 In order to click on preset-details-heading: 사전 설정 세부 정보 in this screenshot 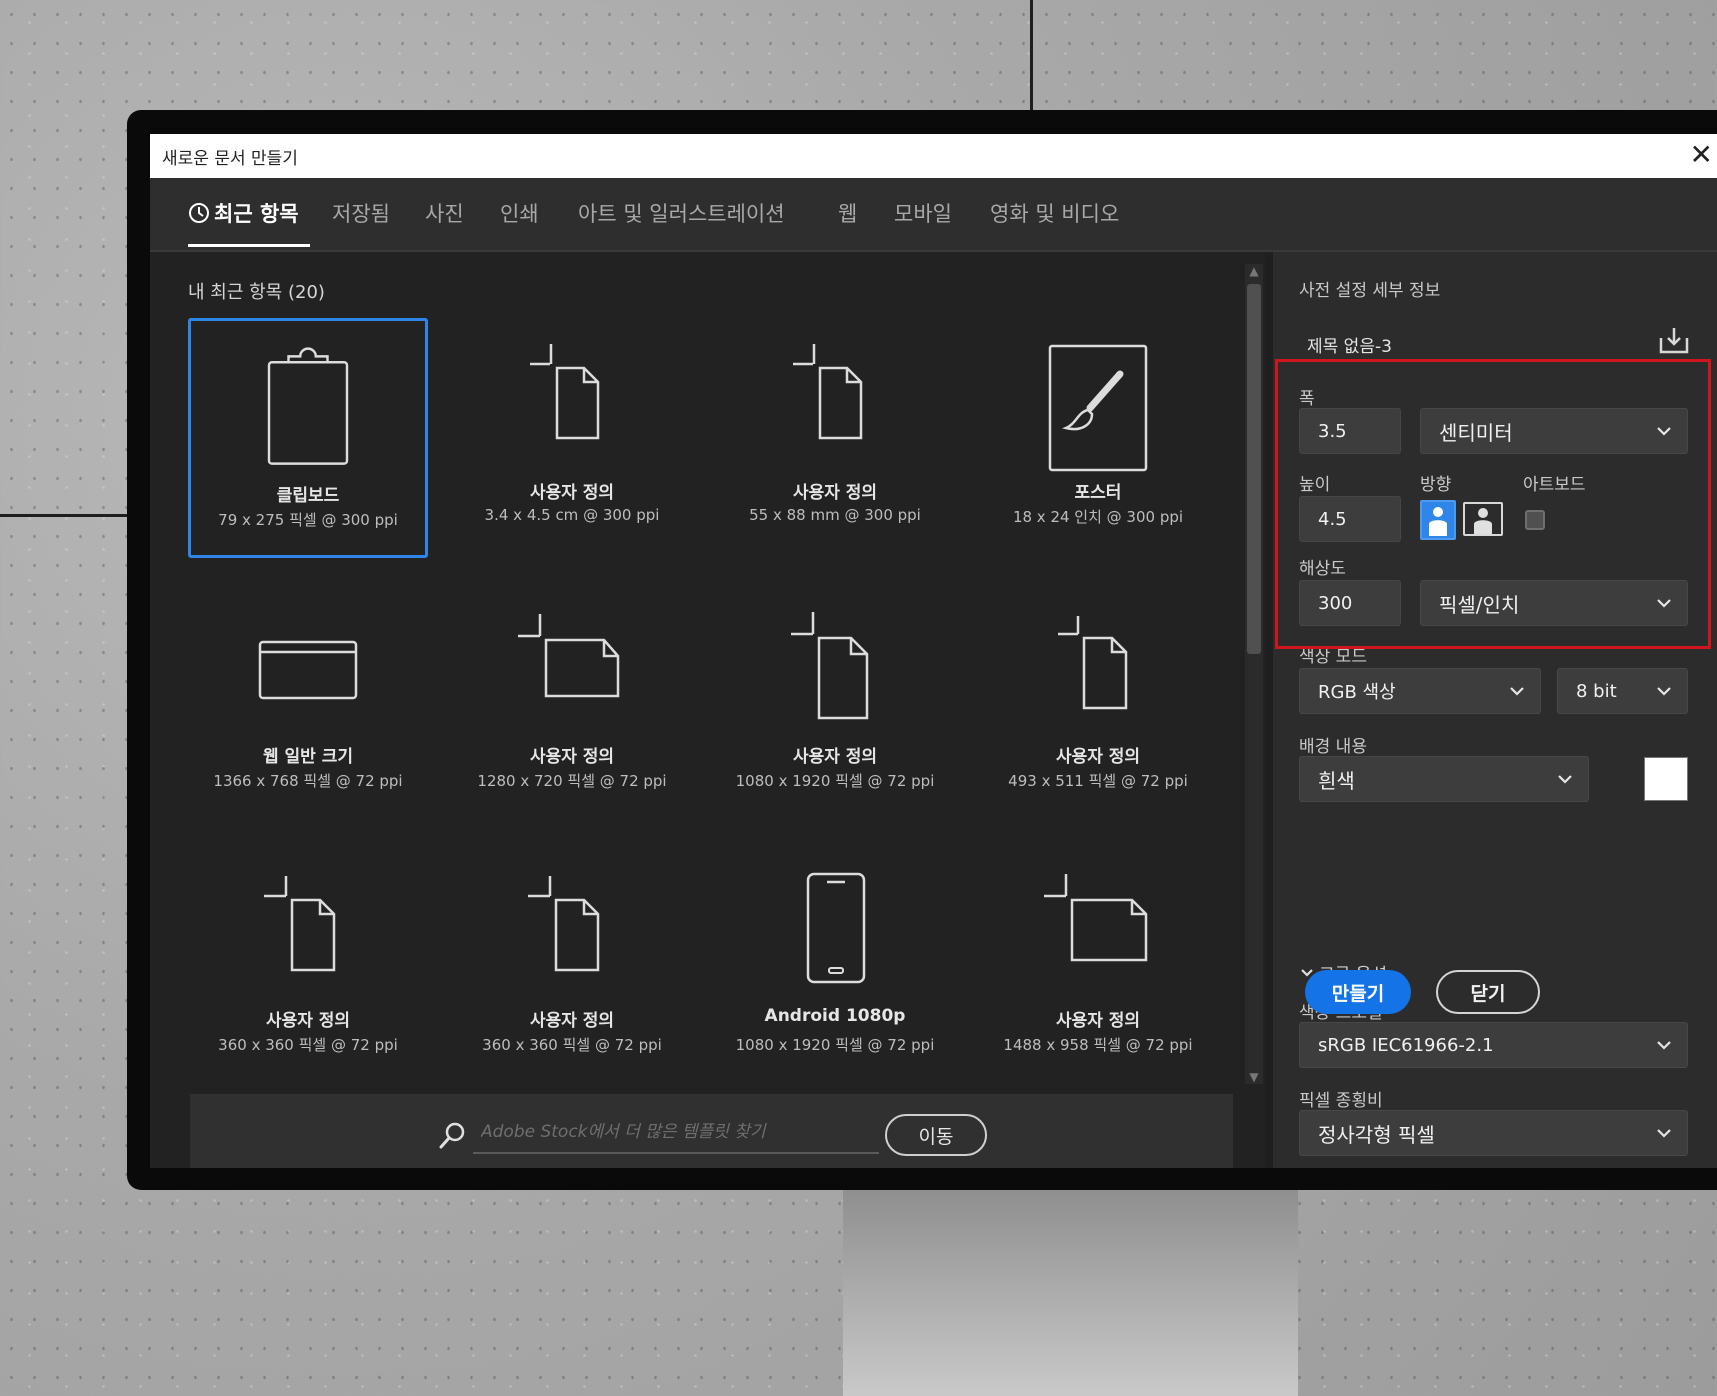, I will do `click(1370, 291)`.